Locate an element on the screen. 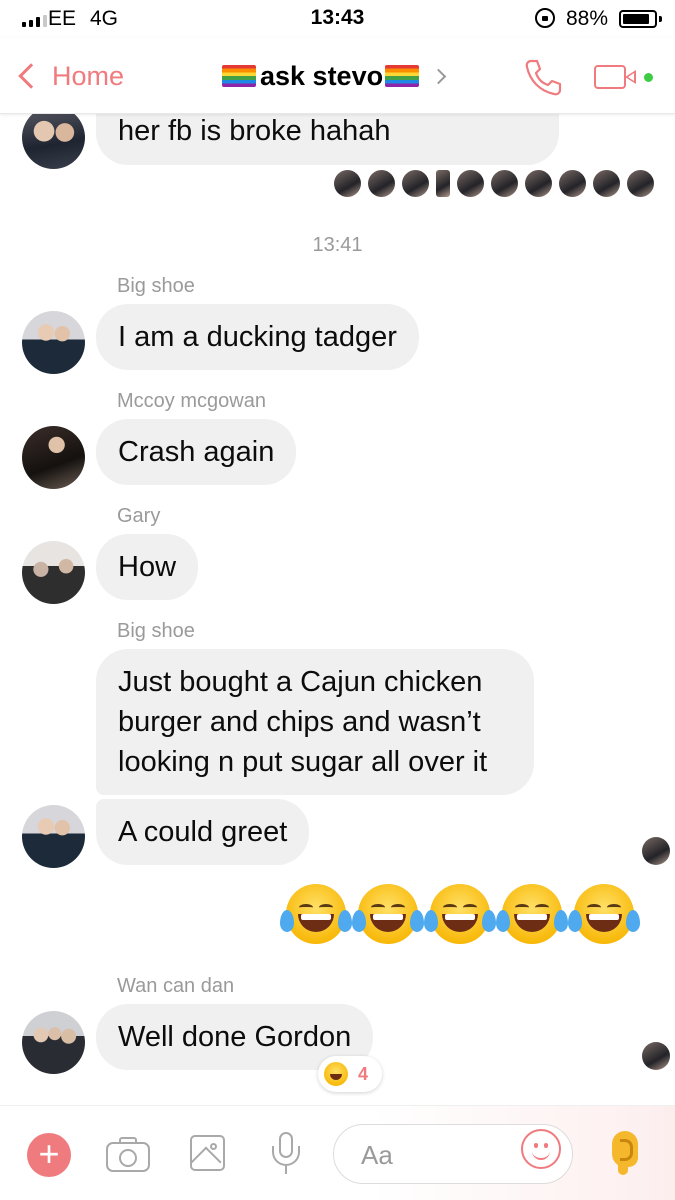  video-call-button is located at coordinates (625, 78).